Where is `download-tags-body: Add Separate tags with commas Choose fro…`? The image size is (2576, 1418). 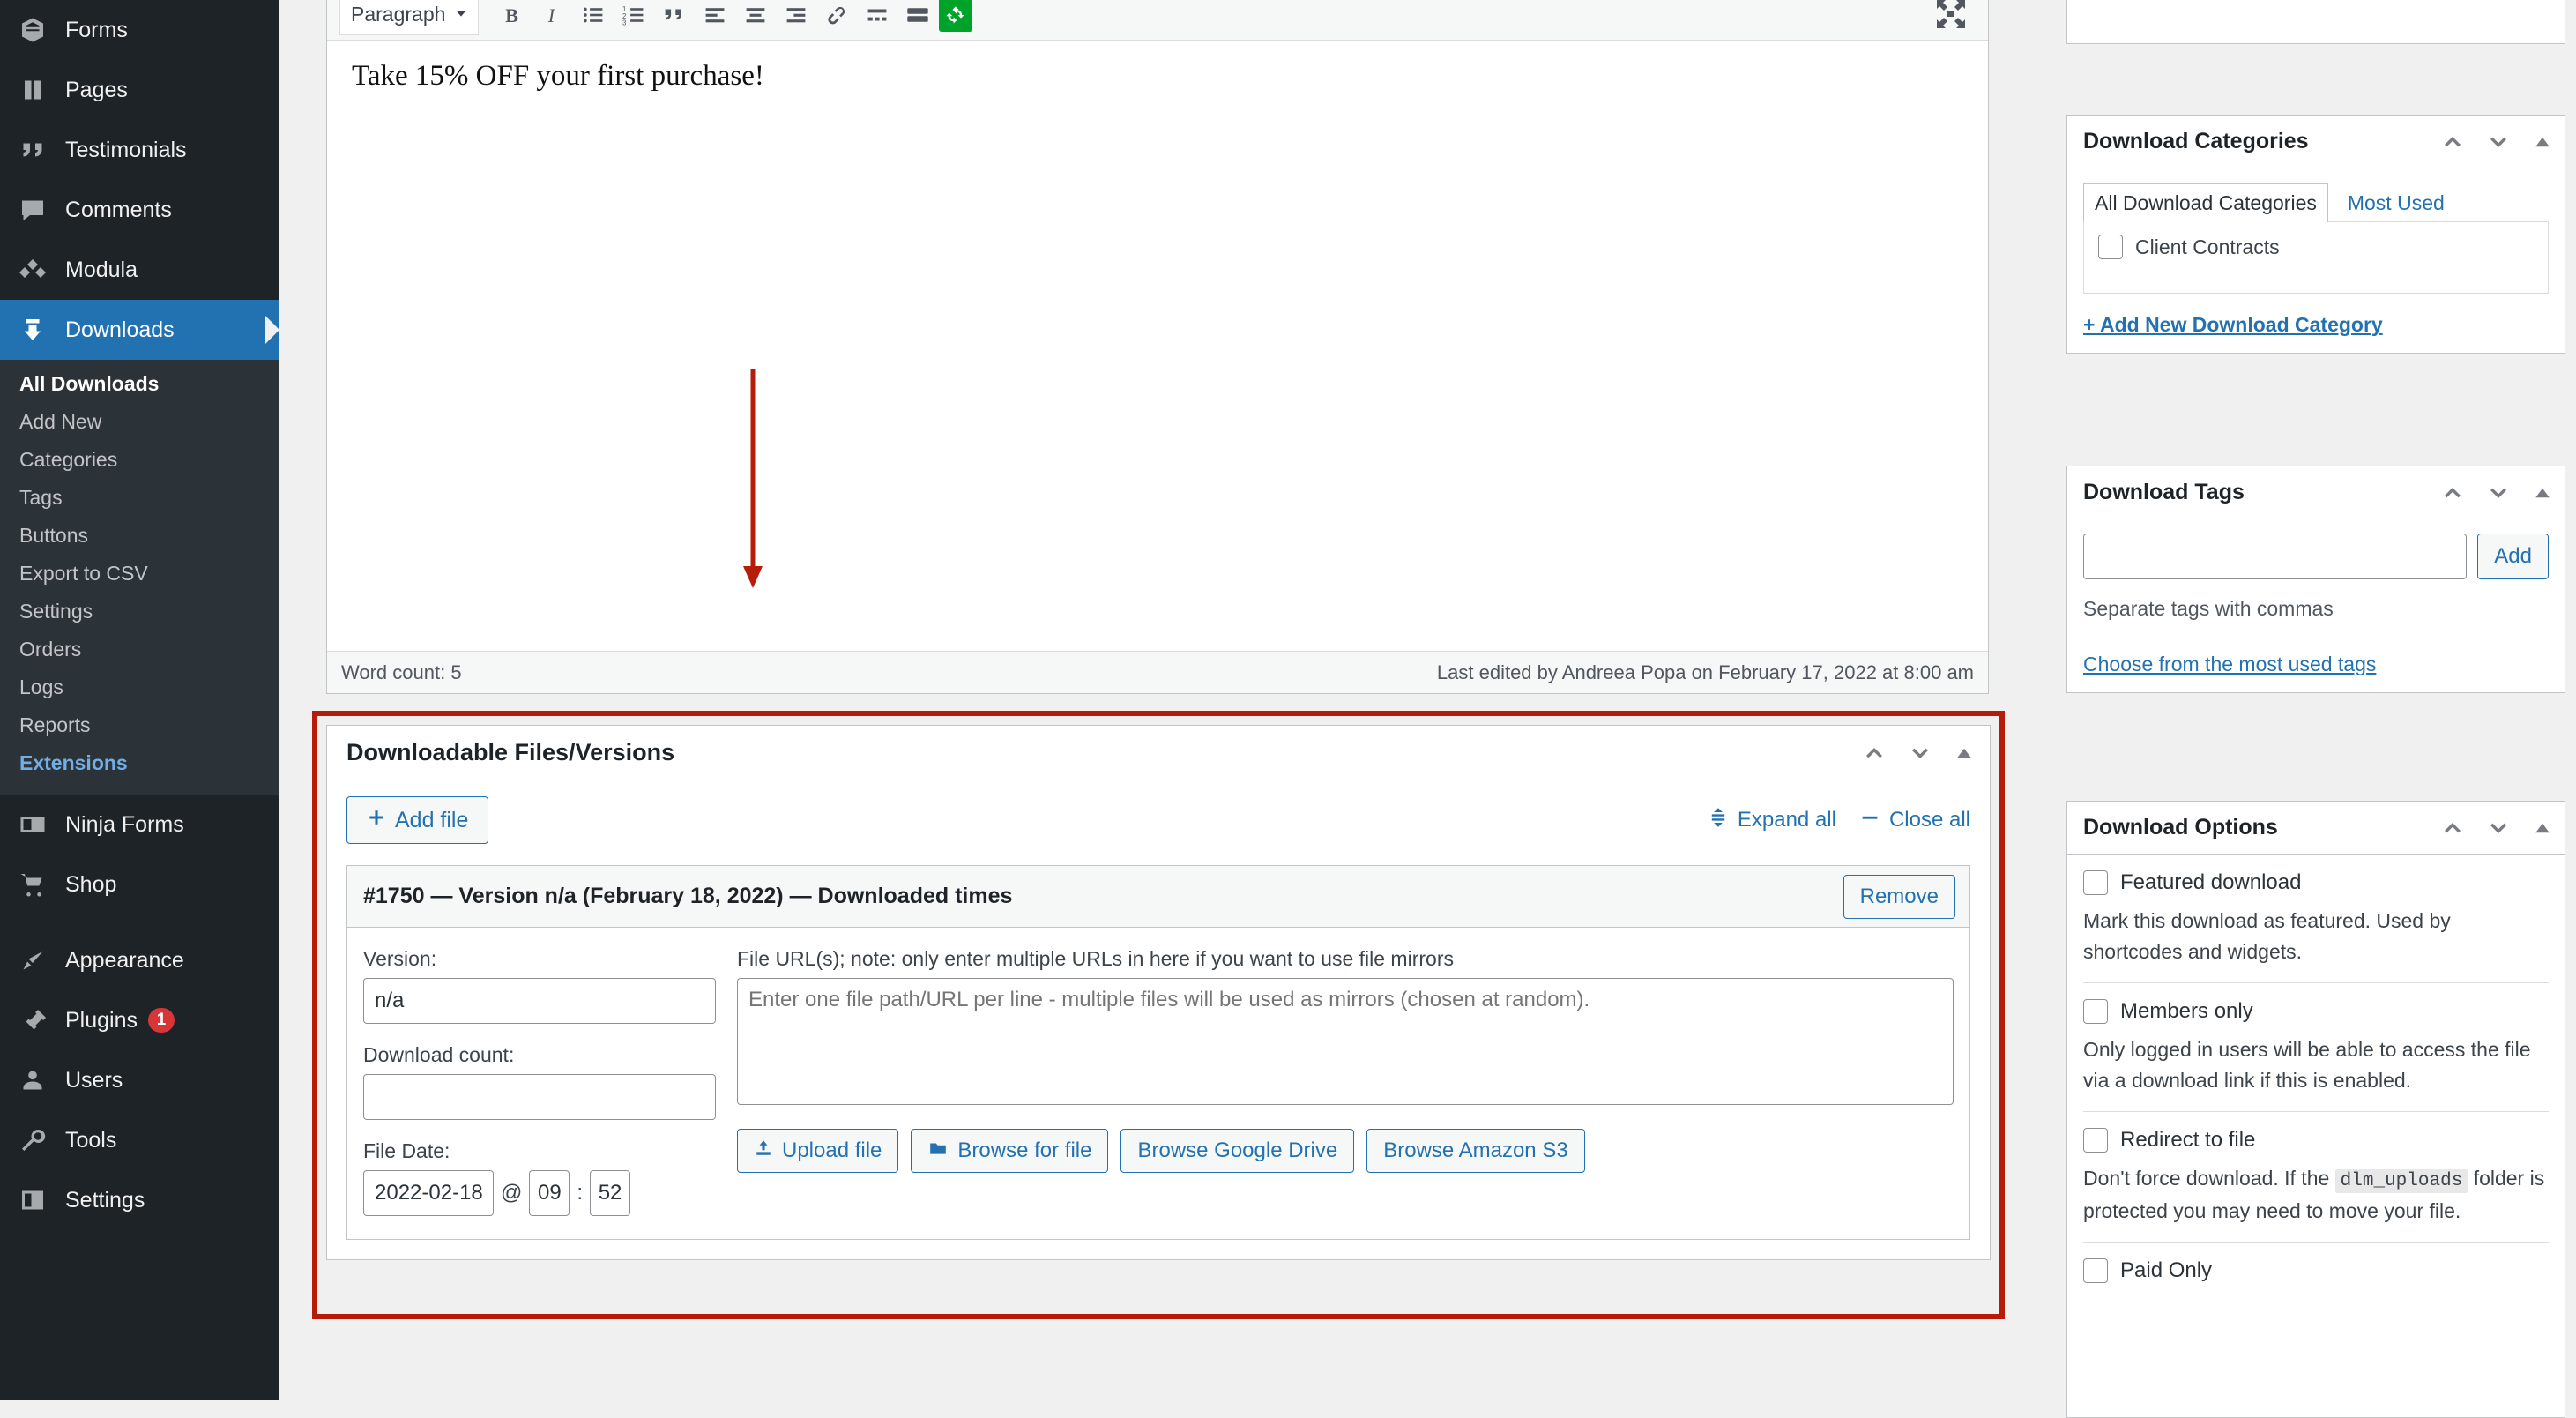
download-tags-body: Add Separate tags with commas Choose fro… is located at coordinates (2316, 605).